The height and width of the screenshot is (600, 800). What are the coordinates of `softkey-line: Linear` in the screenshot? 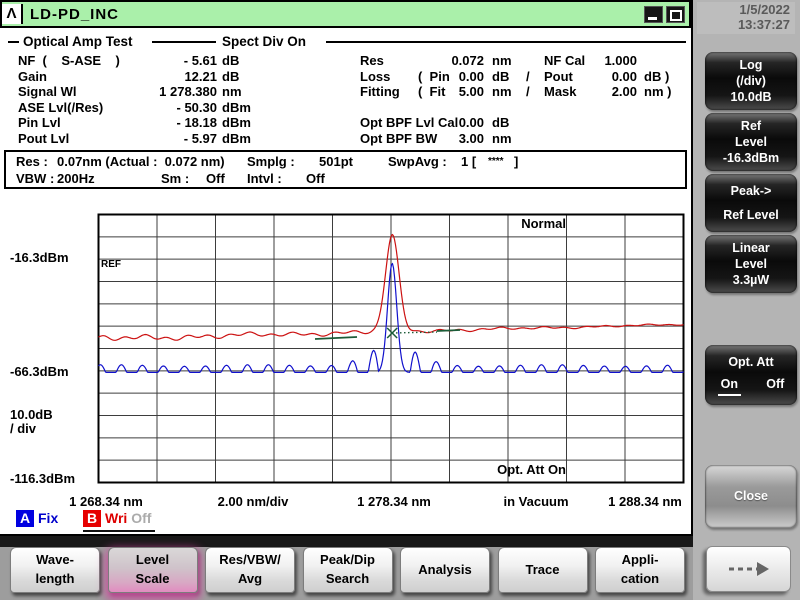 It's located at (751, 247).